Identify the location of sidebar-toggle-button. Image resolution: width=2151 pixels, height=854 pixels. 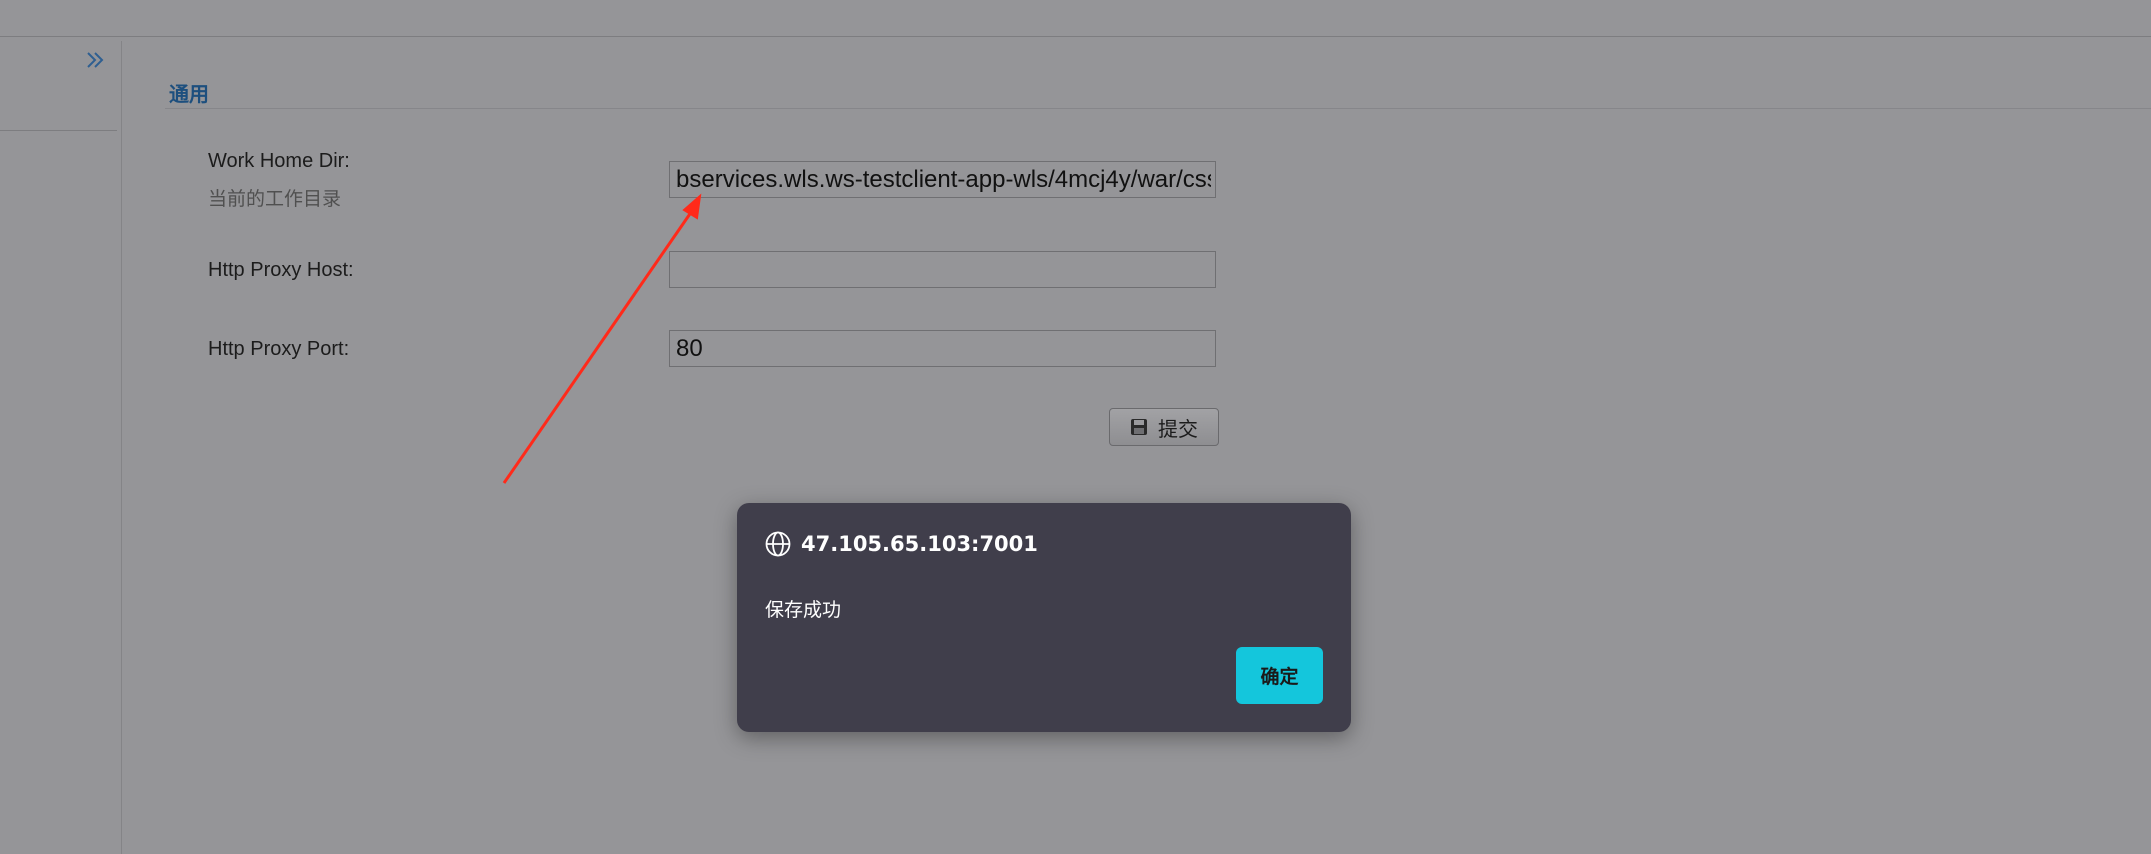
(95, 60).